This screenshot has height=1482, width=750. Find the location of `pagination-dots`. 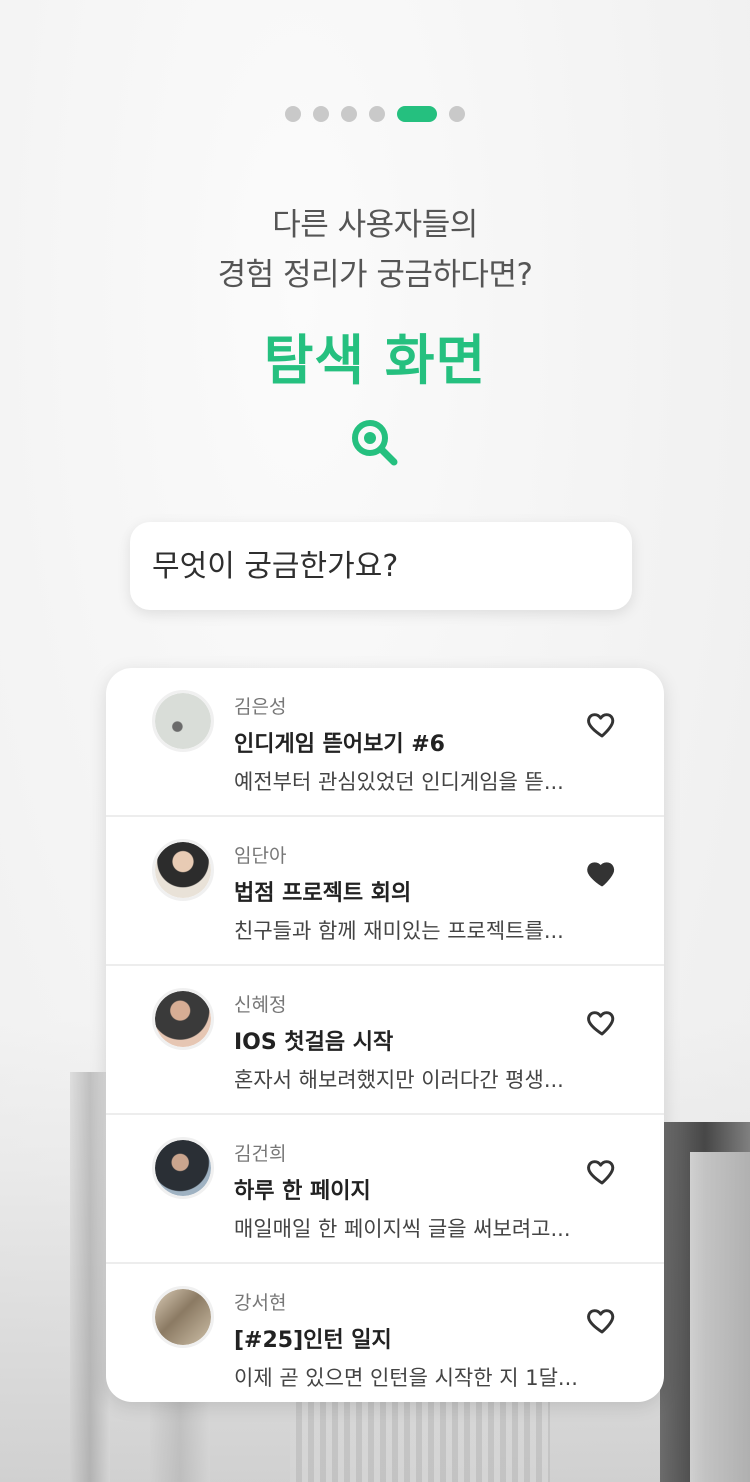

pagination-dots is located at coordinates (375, 114).